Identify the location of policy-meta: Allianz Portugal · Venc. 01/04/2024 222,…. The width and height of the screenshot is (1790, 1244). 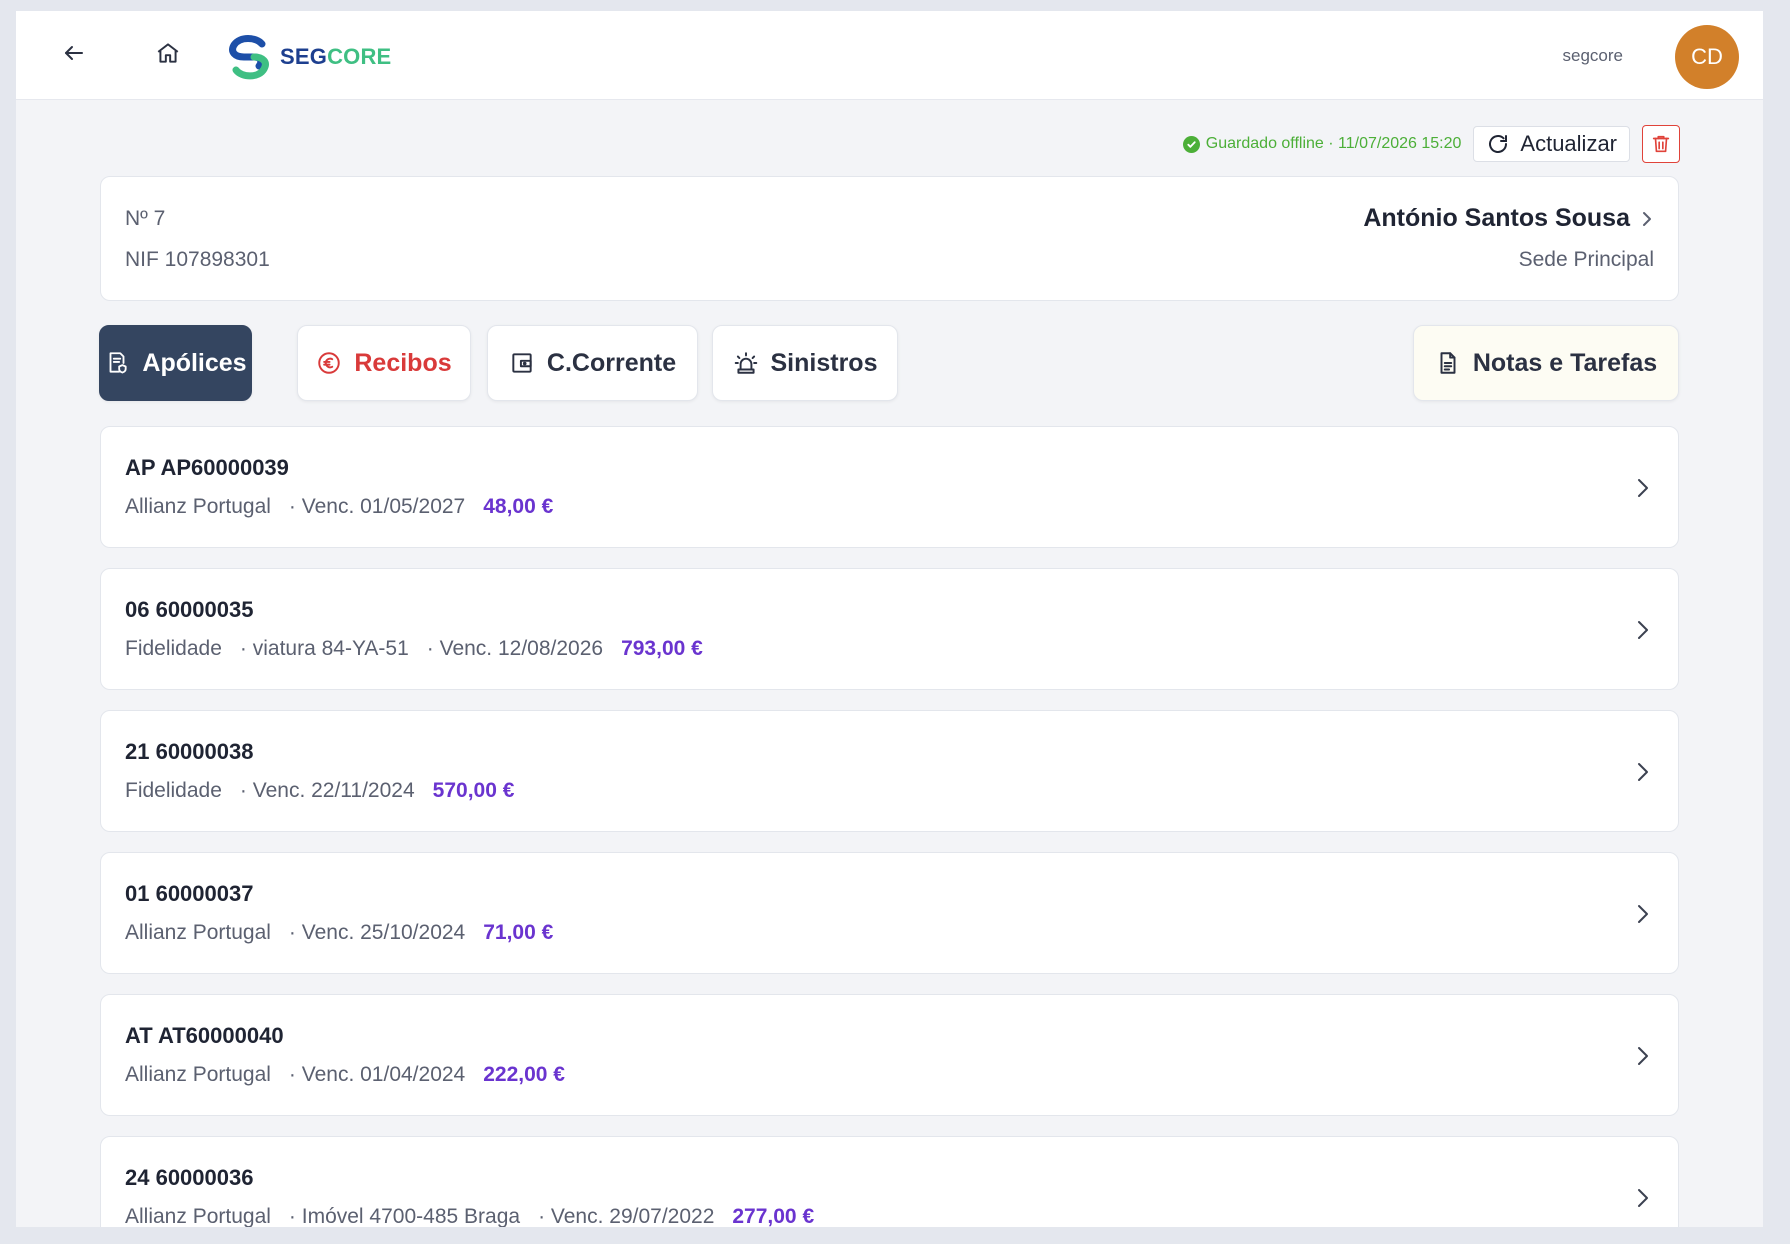
(345, 1075).